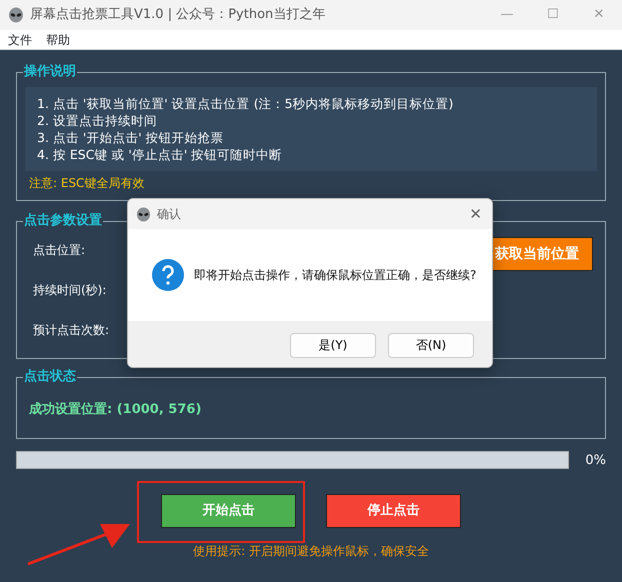 The image size is (622, 582). Describe the element at coordinates (168, 275) in the screenshot. I see `question-icon` at that location.